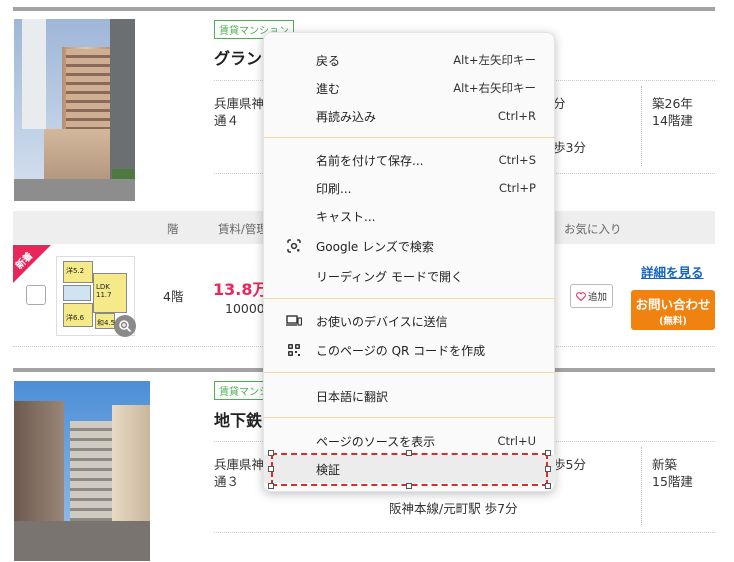 This screenshot has width=734, height=562. What do you see at coordinates (75, 271) in the screenshot?
I see `plan-label: 洋5.2` at bounding box center [75, 271].